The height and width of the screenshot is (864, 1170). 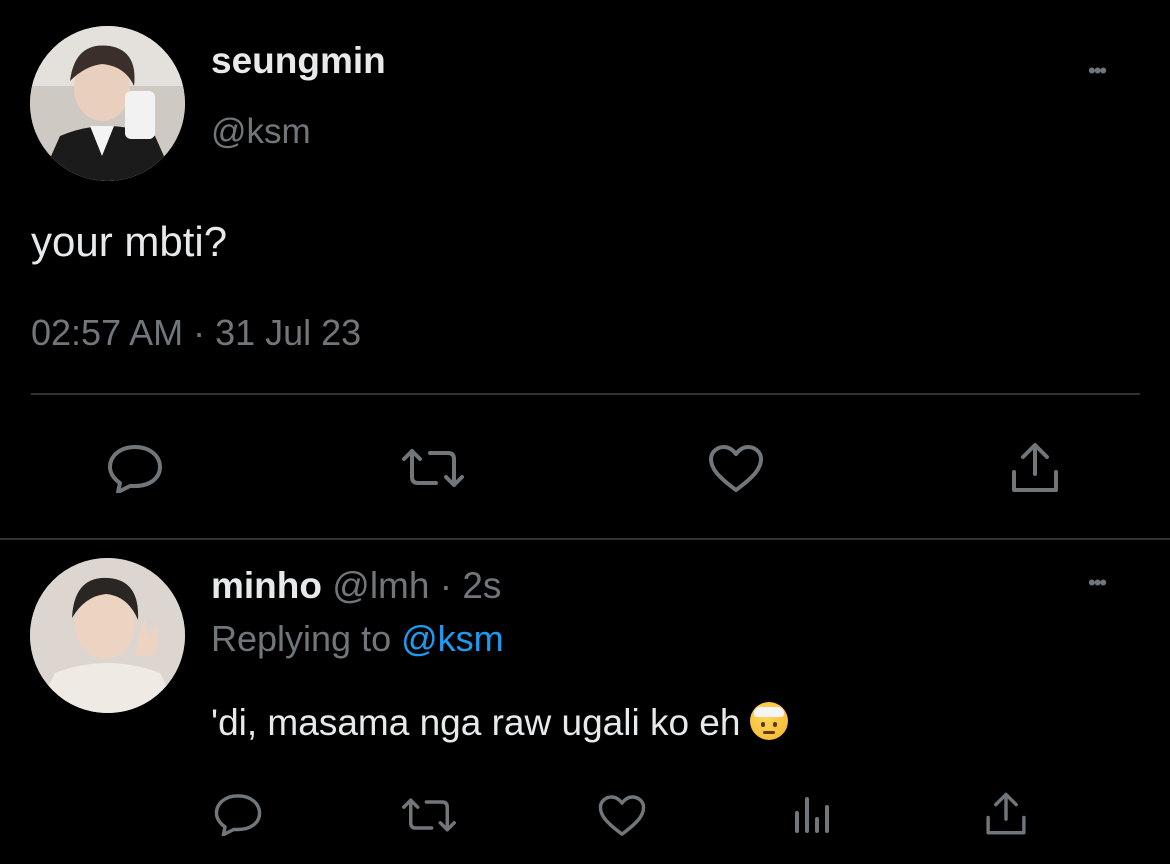 I want to click on reply-avatar, so click(x=107, y=635).